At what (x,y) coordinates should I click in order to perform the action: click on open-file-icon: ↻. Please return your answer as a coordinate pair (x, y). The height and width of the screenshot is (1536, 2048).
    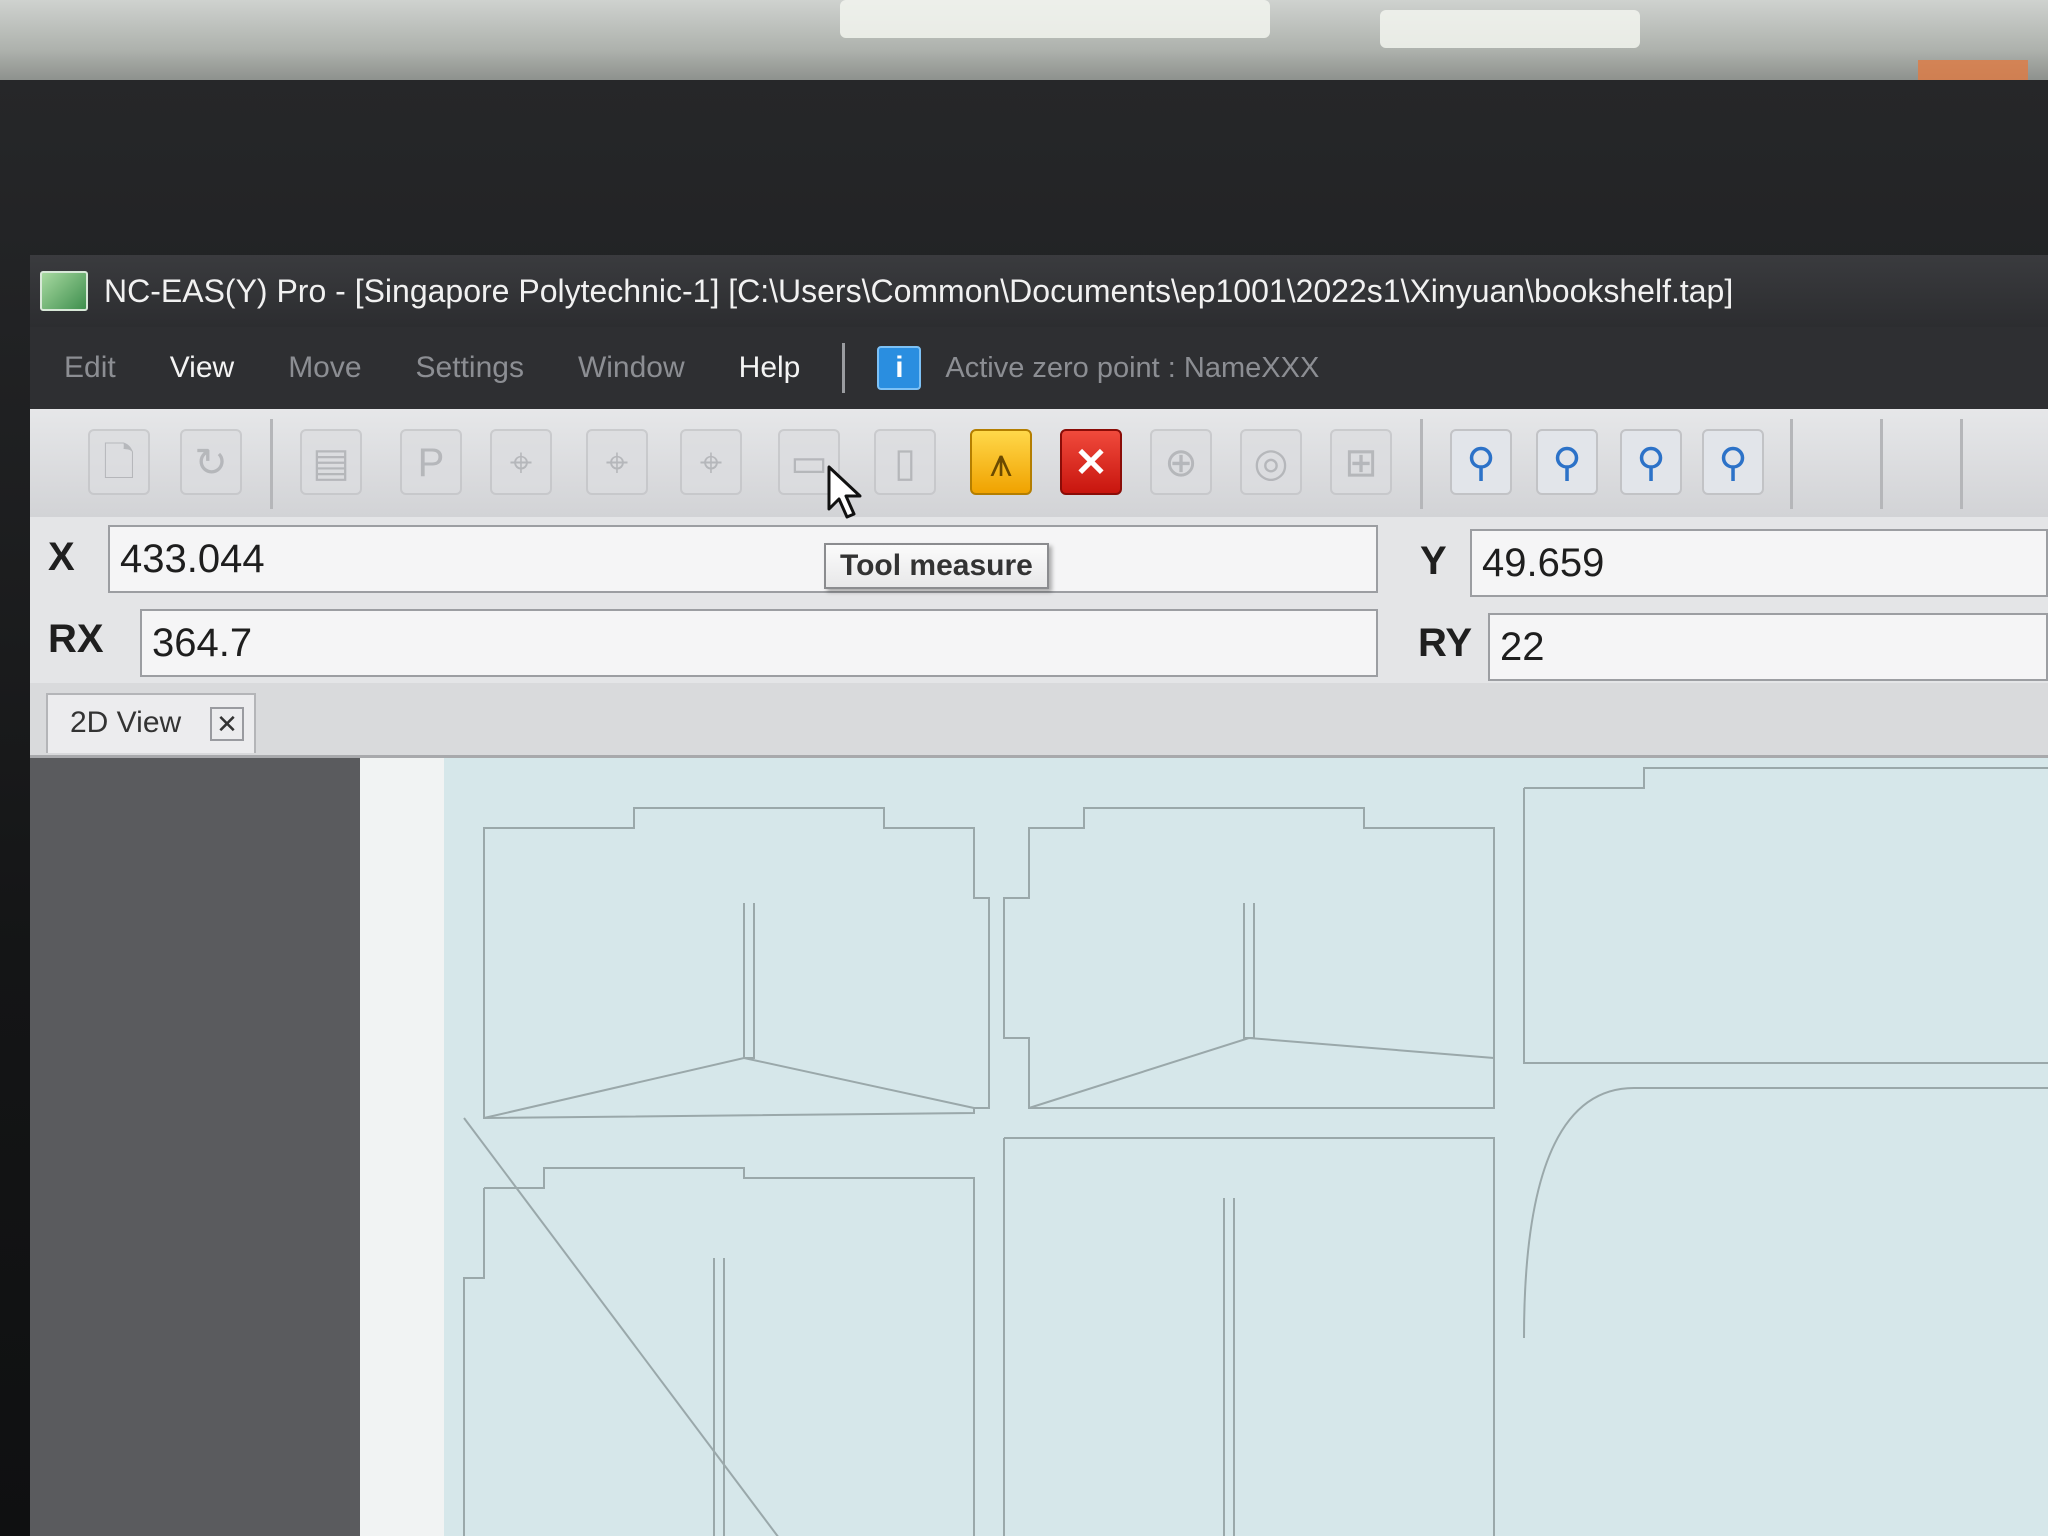
    Looking at the image, I should click on (211, 462).